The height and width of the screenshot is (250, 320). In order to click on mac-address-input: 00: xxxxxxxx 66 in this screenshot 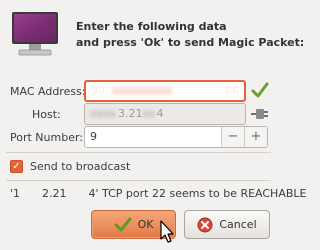, I will do `click(165, 91)`.